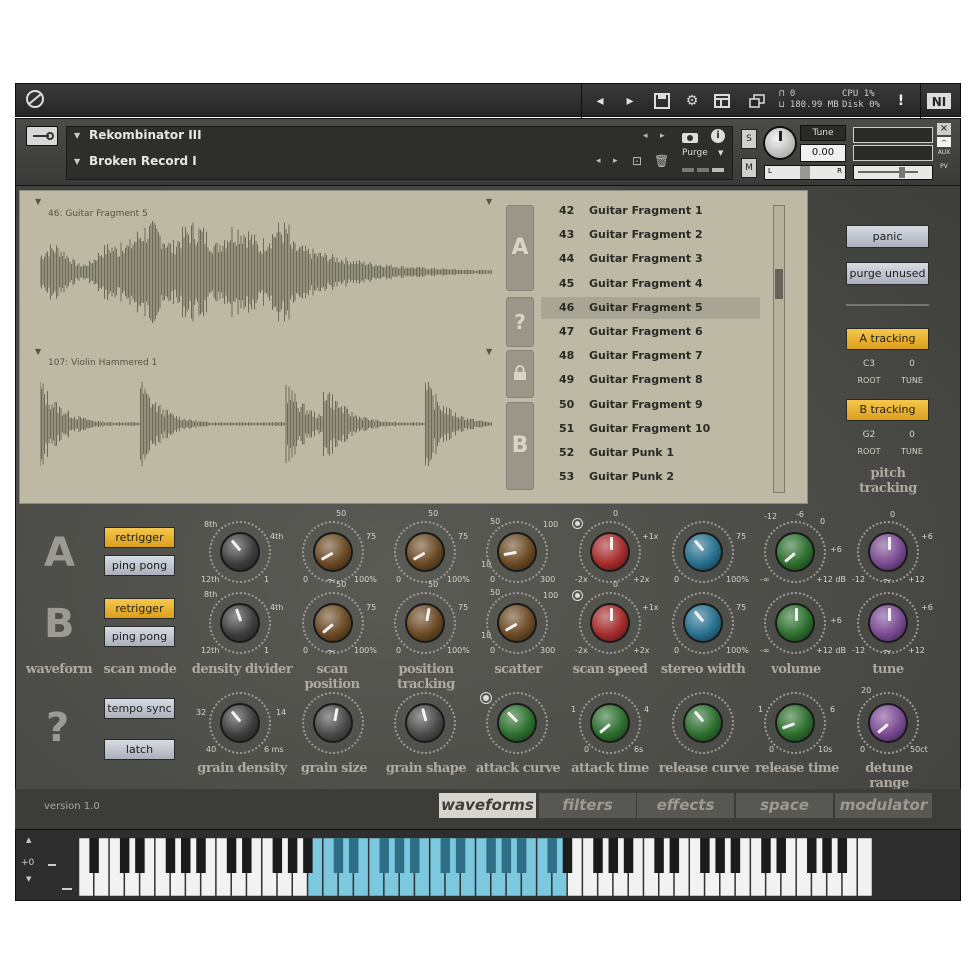 This screenshot has width=972, height=972. What do you see at coordinates (266, 422) in the screenshot?
I see `waveform-b` at bounding box center [266, 422].